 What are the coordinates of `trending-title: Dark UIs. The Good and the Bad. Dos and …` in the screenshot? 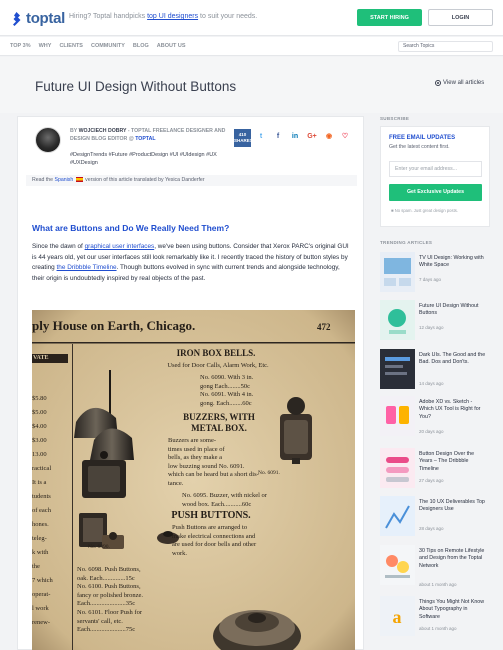 It's located at (453, 359).